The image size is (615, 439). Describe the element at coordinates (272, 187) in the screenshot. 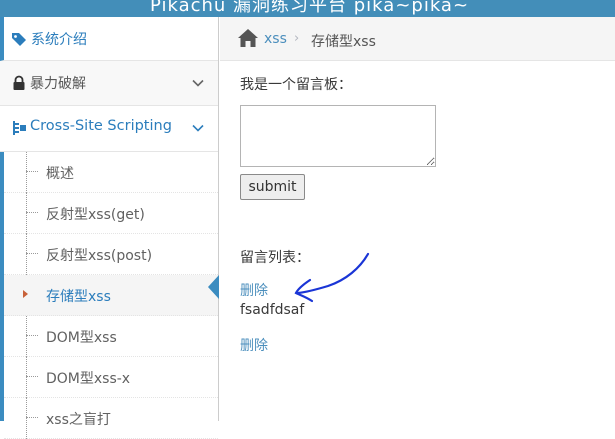

I see `submit-button: submit` at that location.